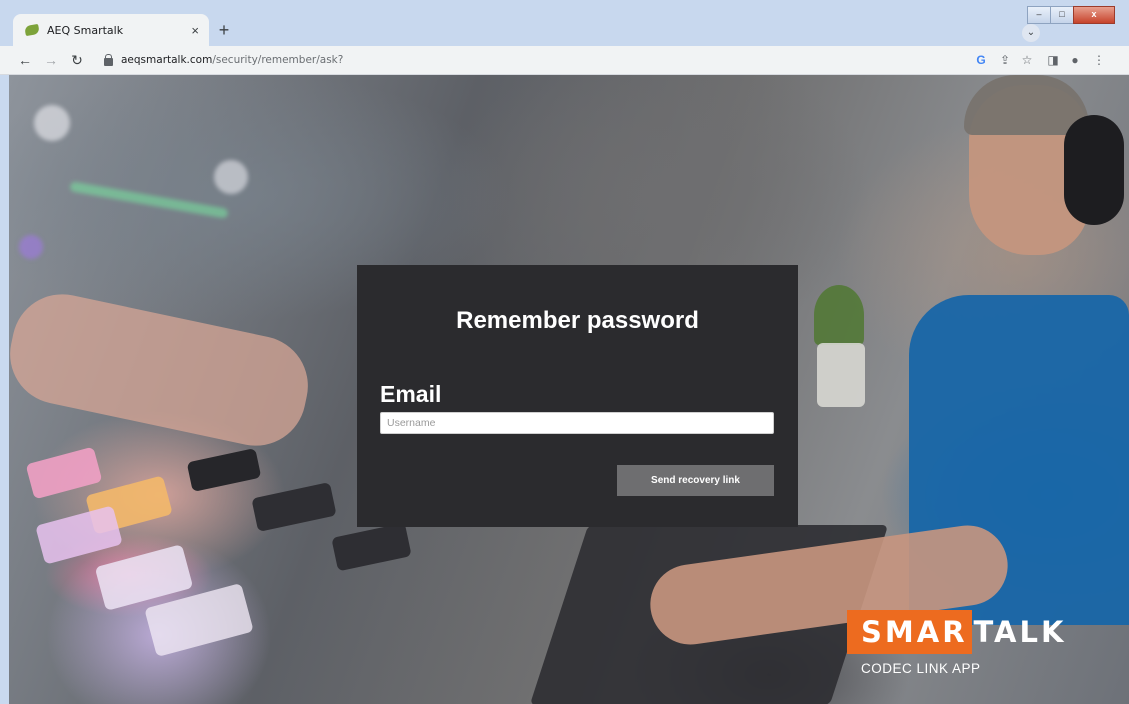 This screenshot has width=1129, height=704. Describe the element at coordinates (841, 375) in the screenshot. I see `plant-pot-decoration` at that location.